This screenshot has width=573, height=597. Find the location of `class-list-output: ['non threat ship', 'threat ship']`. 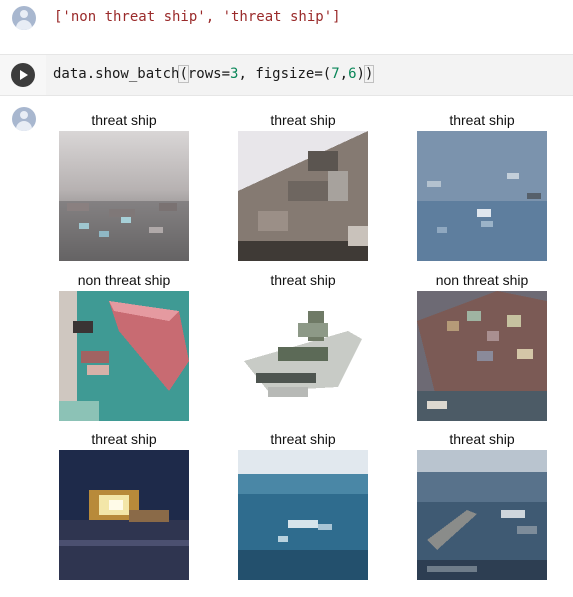

class-list-output: ['non threat ship', 'threat ship'] is located at coordinates (197, 17).